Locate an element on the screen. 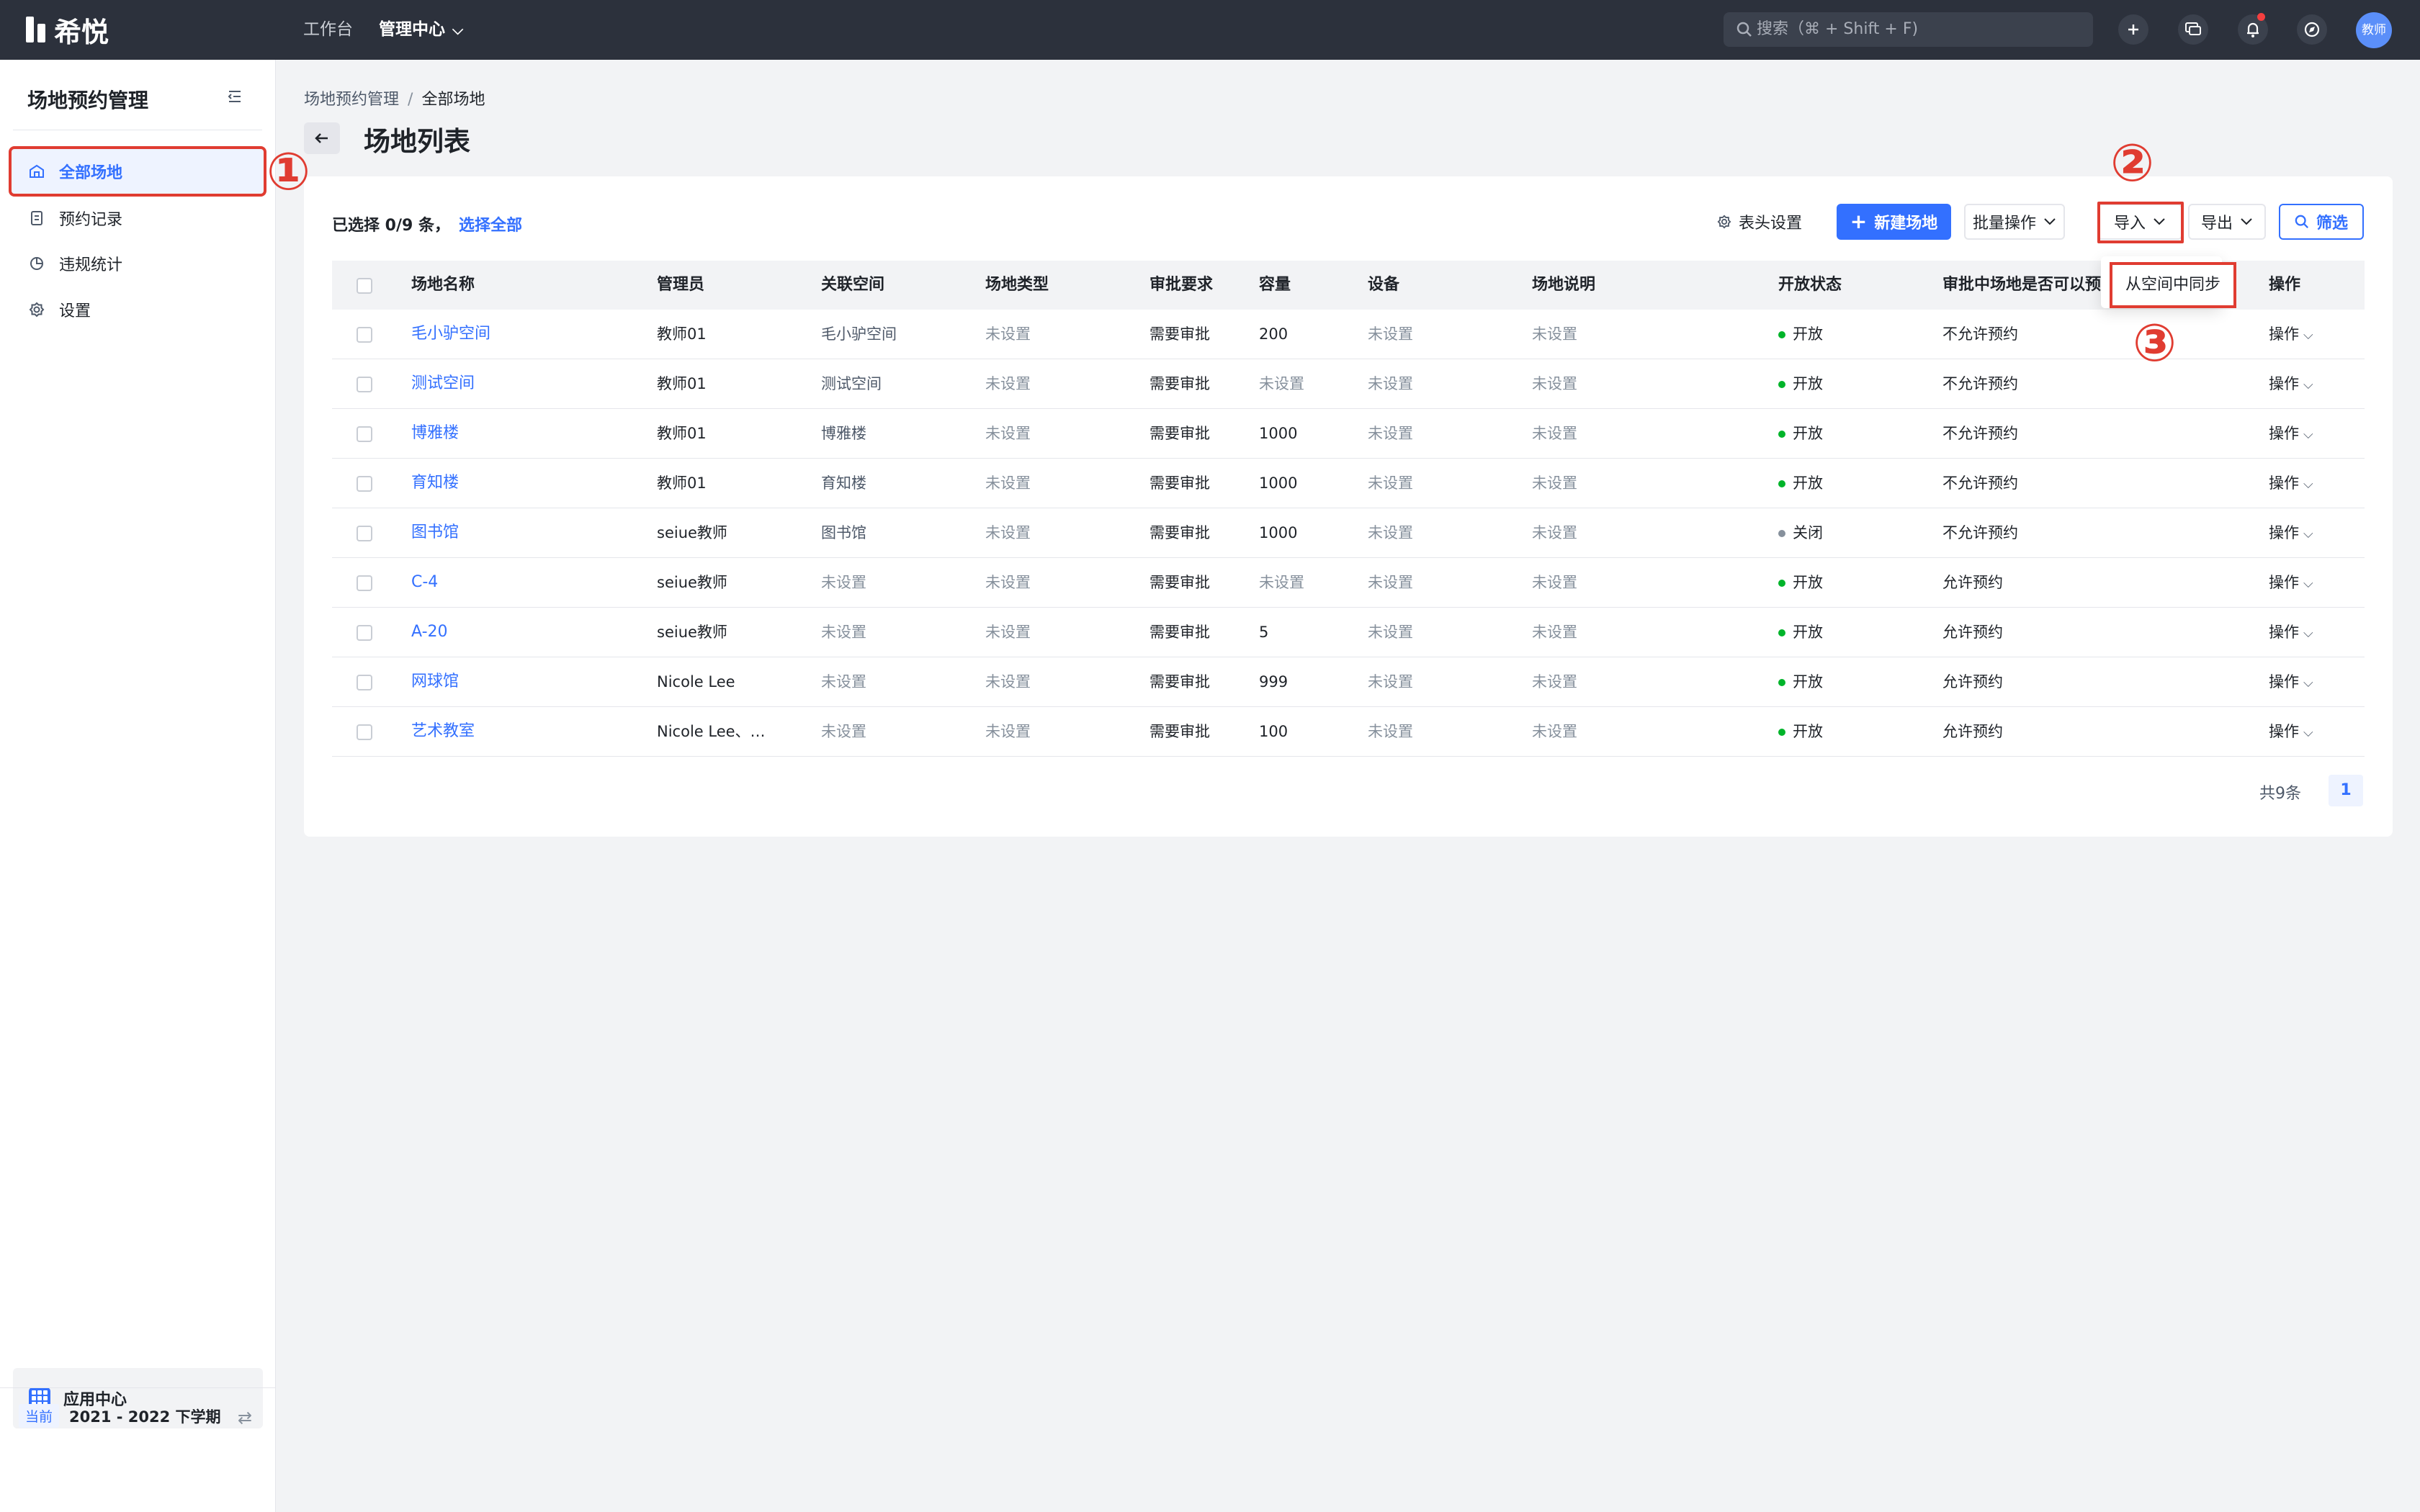 The height and width of the screenshot is (1512, 2420). add-icon is located at coordinates (2133, 29).